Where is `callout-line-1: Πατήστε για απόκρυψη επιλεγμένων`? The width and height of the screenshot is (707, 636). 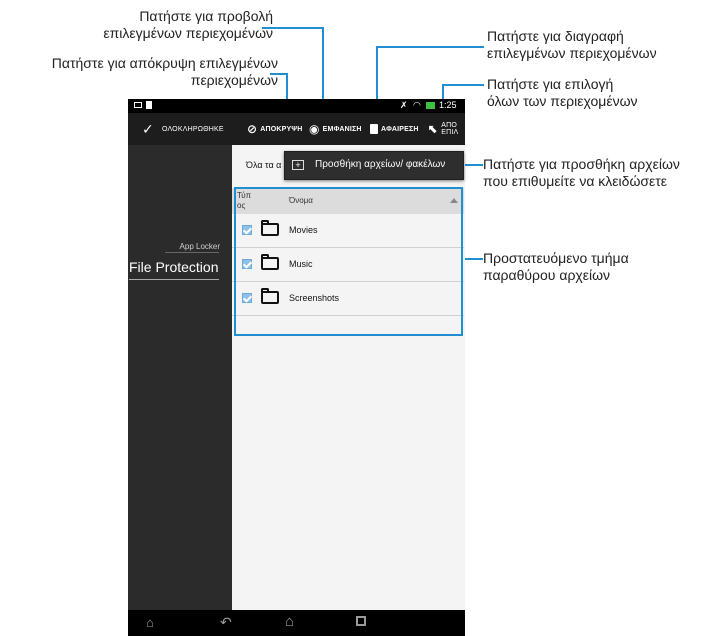
callout-line-1: Πατήστε για απόκρυψη επιλεγμένων is located at coordinates (164, 63).